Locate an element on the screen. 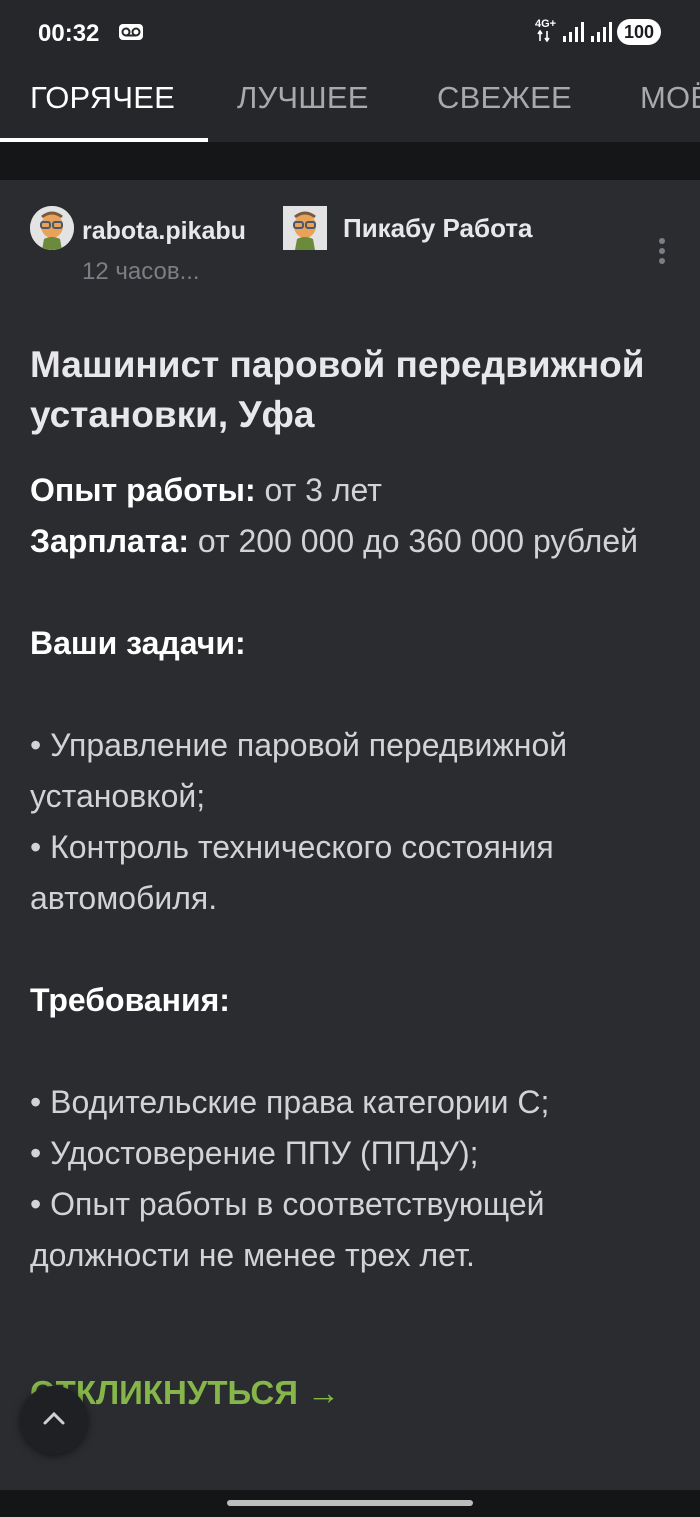 This screenshot has width=700, height=1517. requirements-heading: Требования: is located at coordinates (130, 1000).